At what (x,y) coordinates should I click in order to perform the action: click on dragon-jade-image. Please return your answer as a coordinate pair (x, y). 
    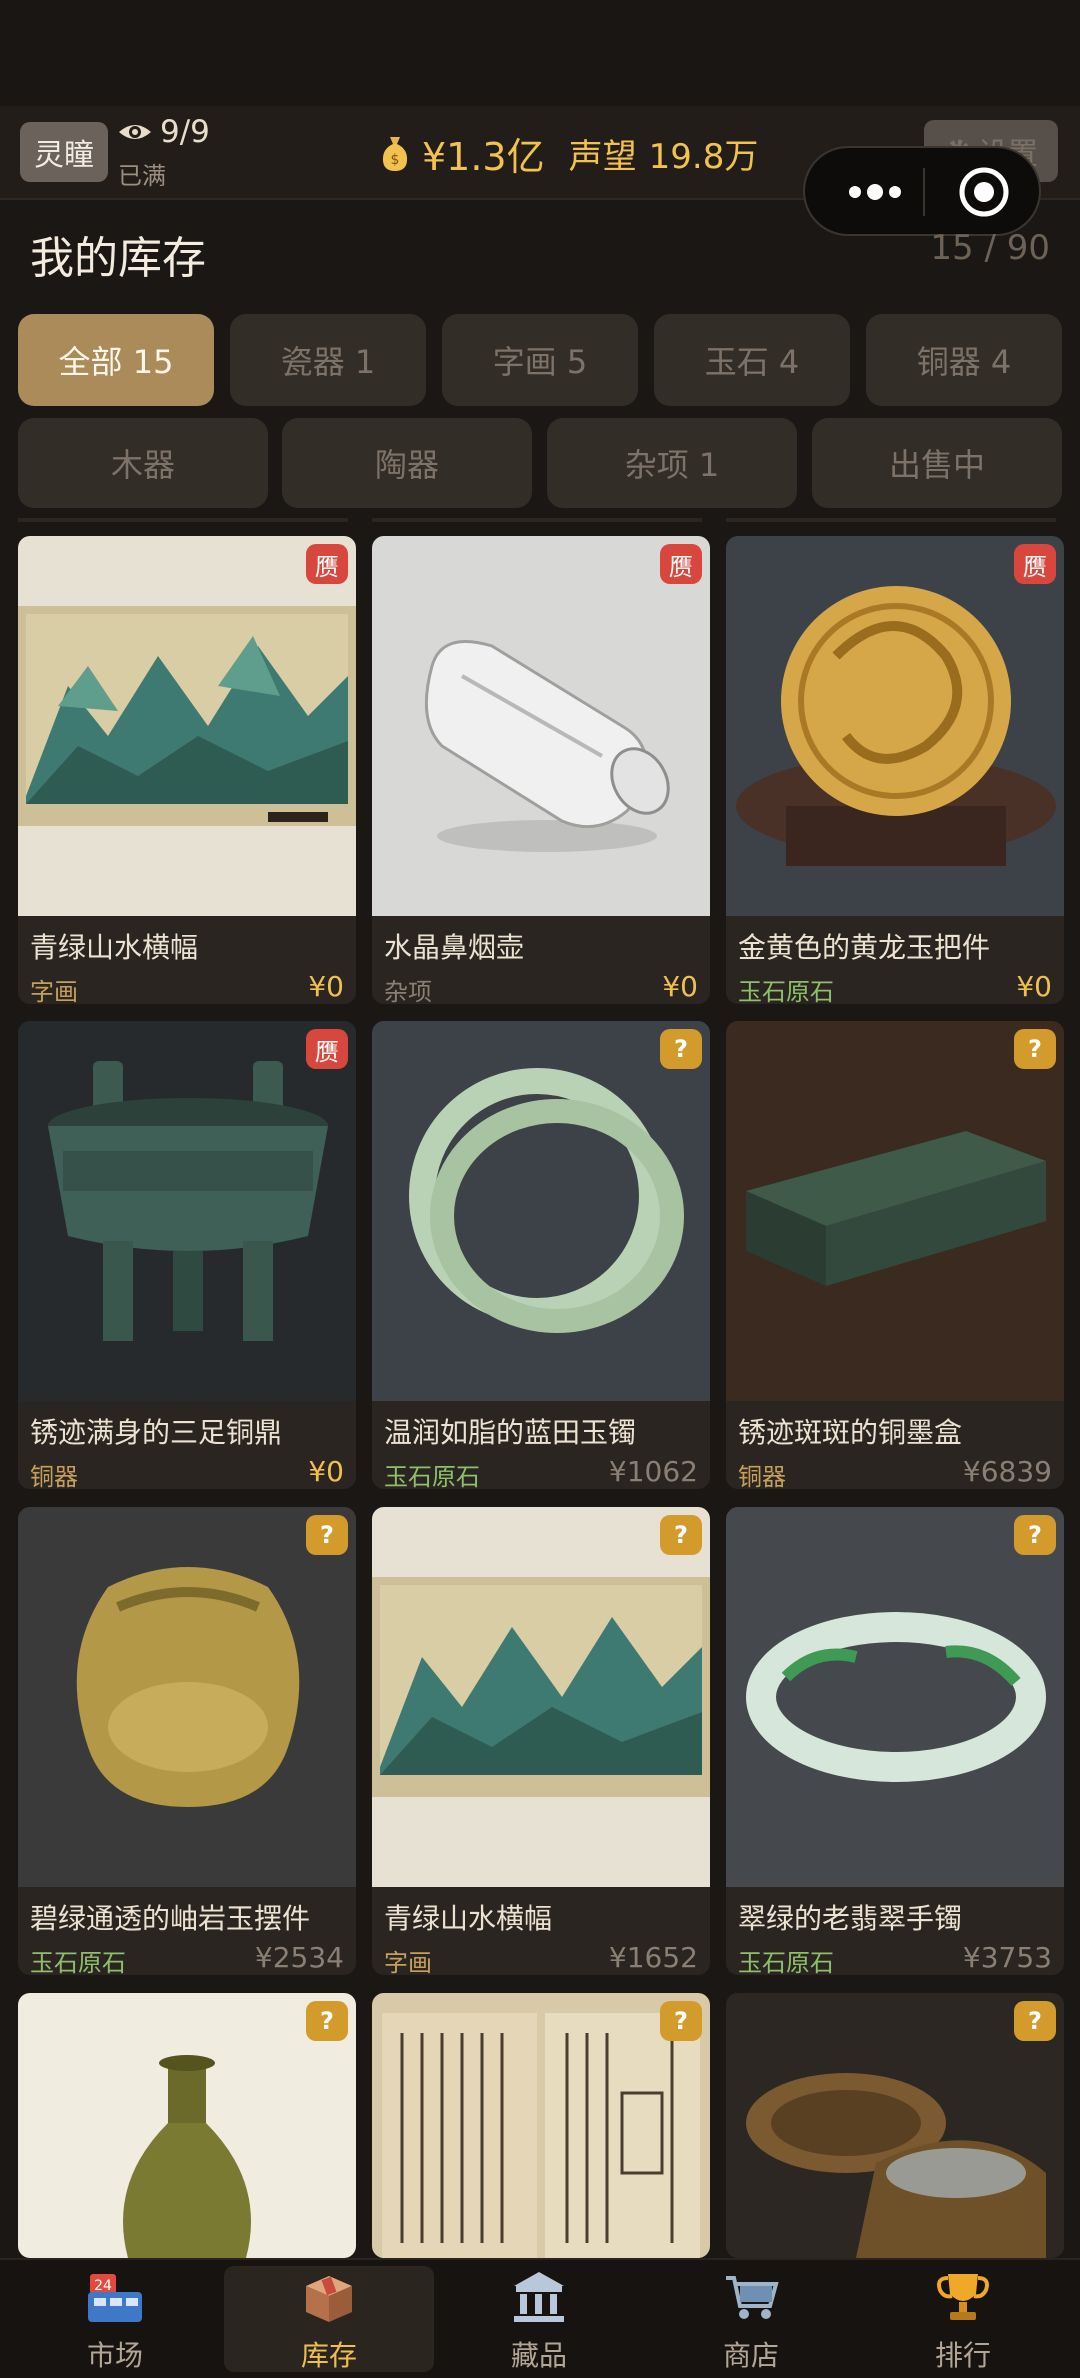
    Looking at the image, I should click on (896, 726).